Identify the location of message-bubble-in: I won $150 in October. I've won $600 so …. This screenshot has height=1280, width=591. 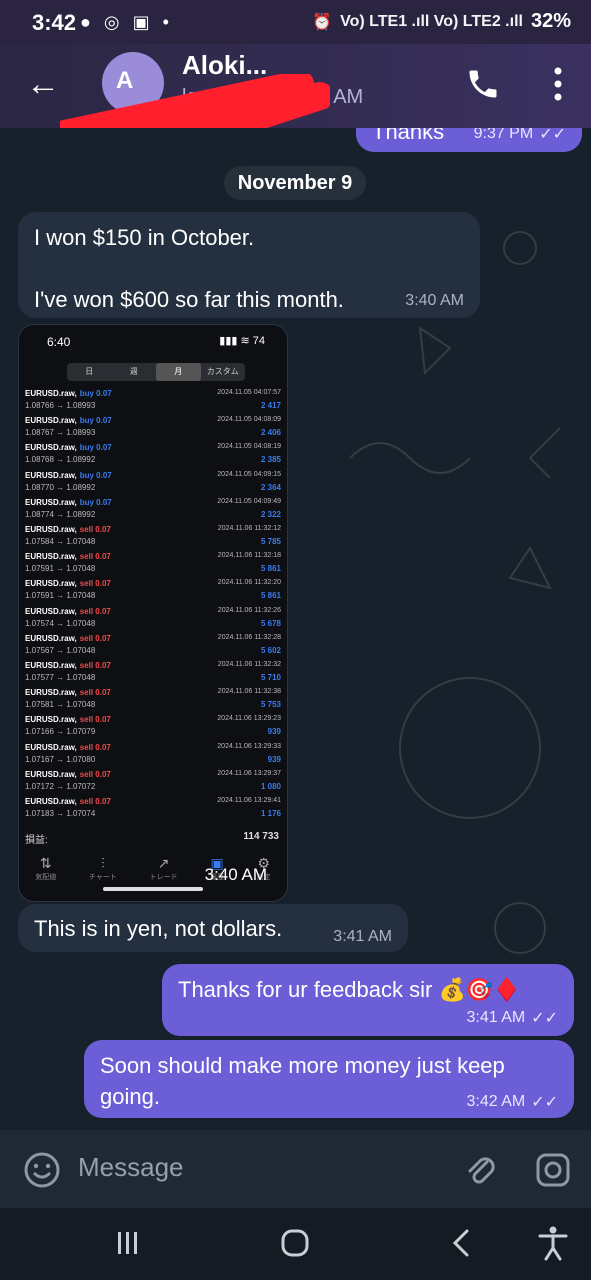
(249, 265).